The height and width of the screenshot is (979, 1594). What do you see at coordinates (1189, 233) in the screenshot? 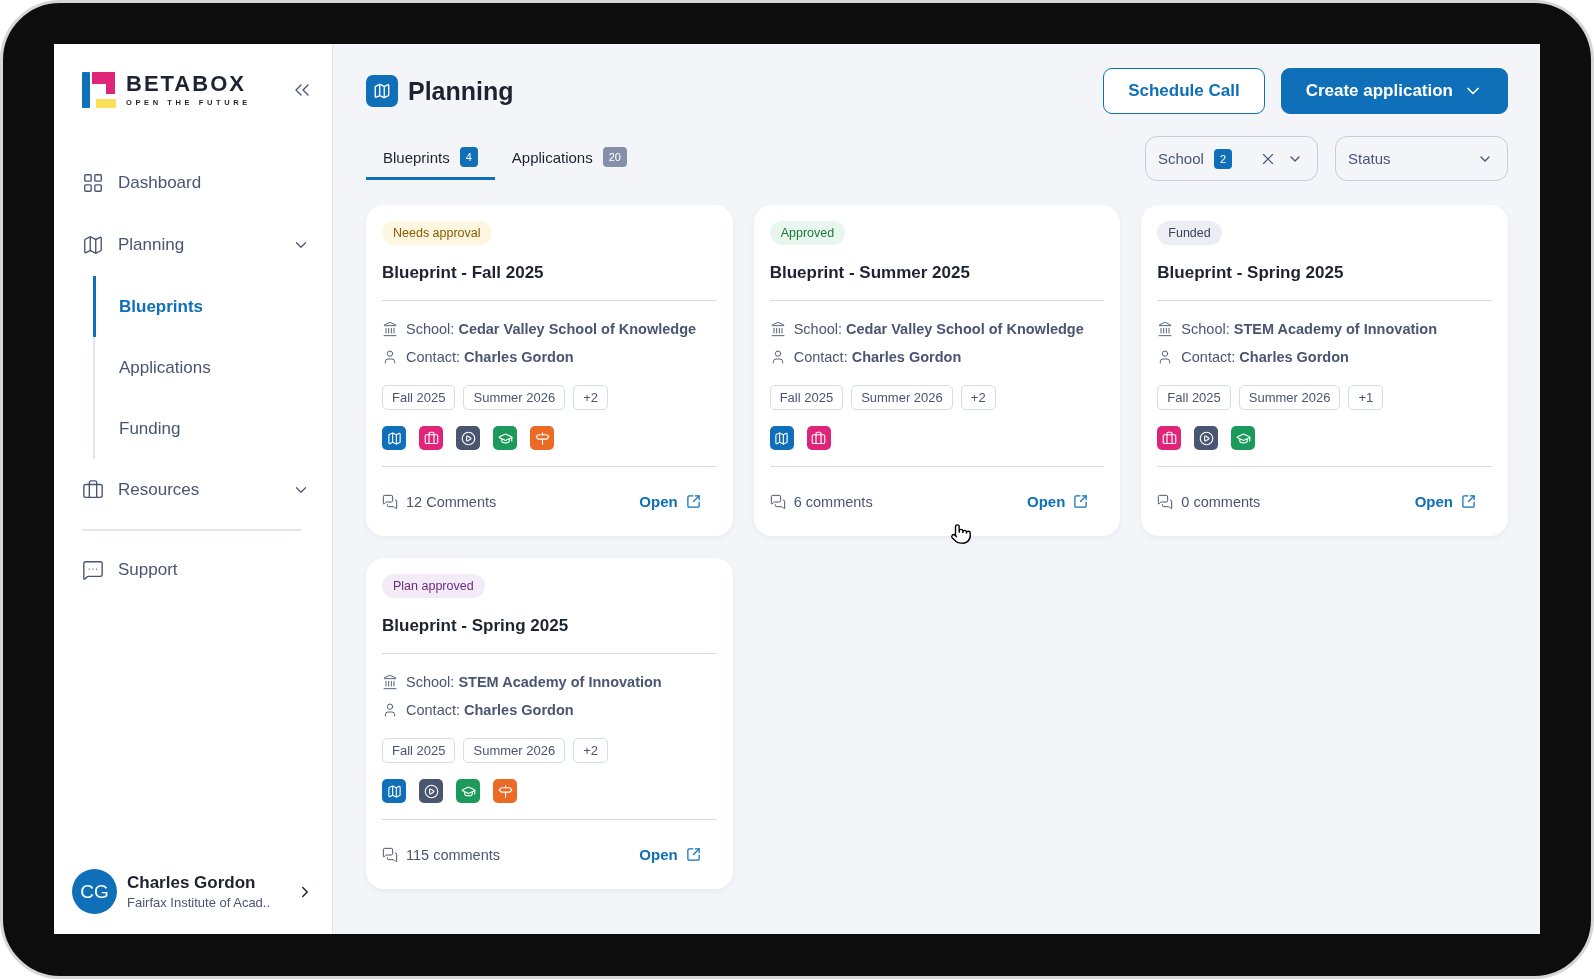
I see `status-badge: Funded` at bounding box center [1189, 233].